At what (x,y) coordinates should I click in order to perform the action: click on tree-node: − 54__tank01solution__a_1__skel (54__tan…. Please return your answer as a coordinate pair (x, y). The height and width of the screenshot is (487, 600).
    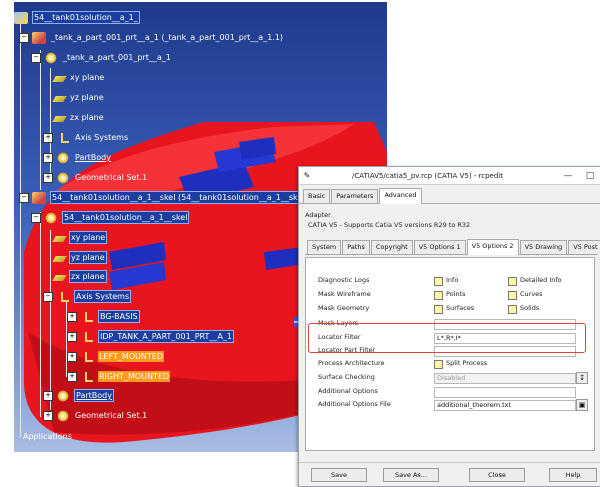
    Looking at the image, I should click on (168, 197).